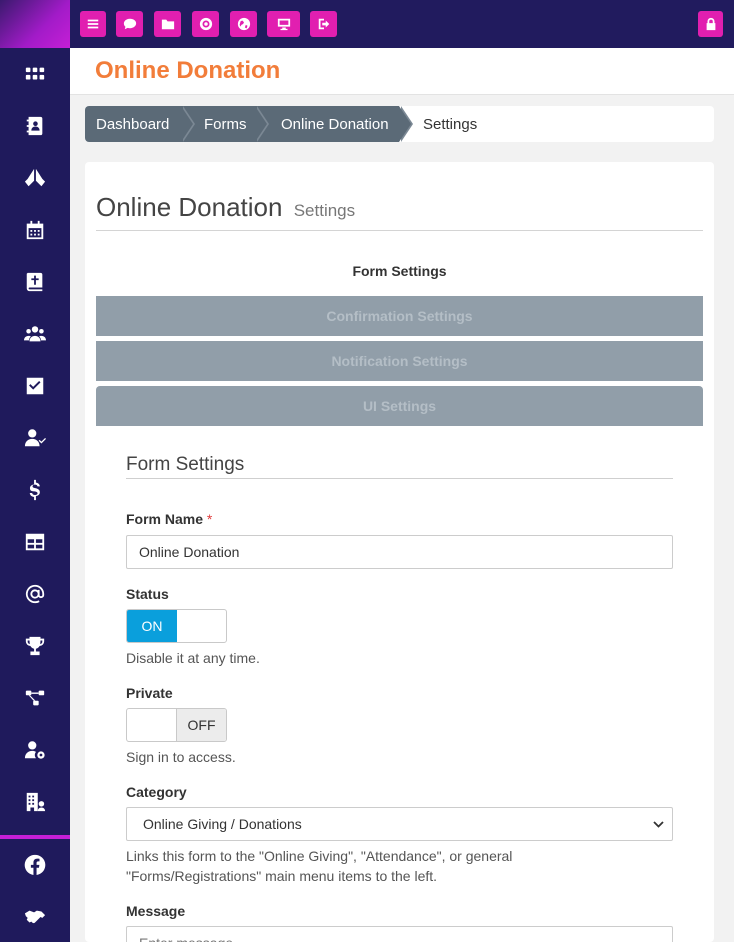 The height and width of the screenshot is (942, 734). I want to click on sidebar-item-awards, so click(35, 646).